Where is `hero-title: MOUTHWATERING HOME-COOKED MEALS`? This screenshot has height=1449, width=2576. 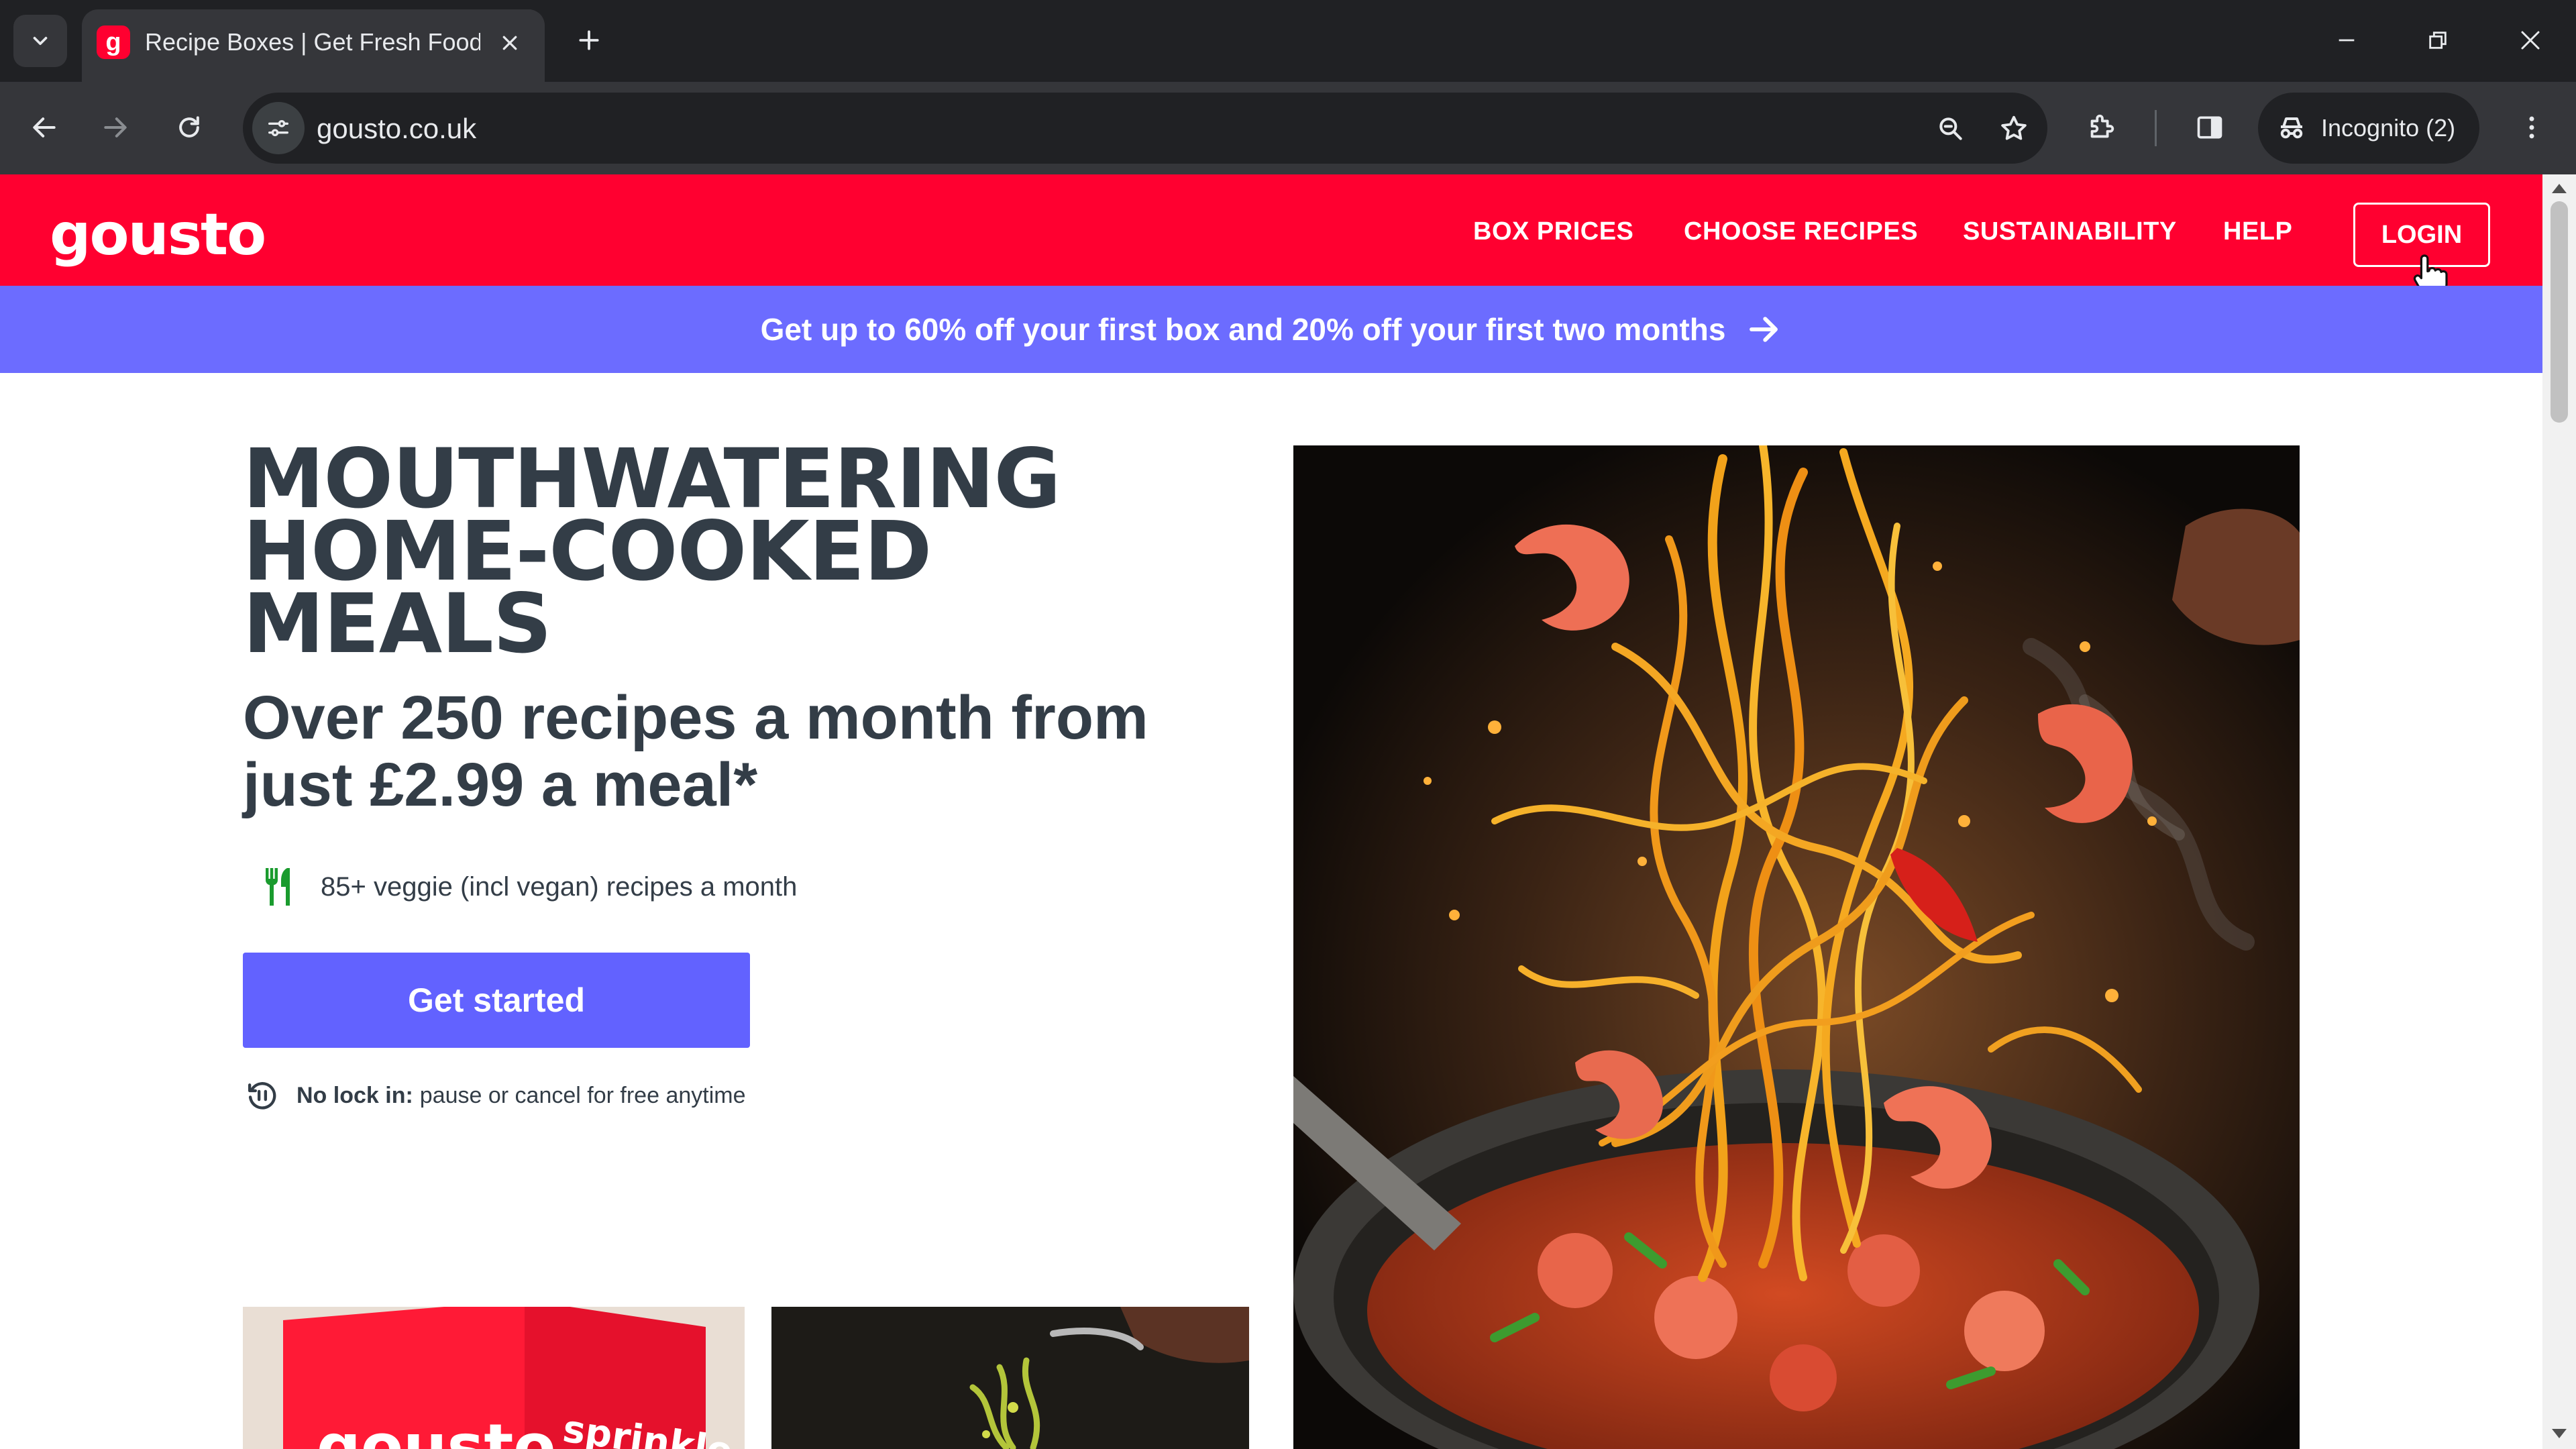 hero-title: MOUTHWATERING HOME-COOKED MEALS is located at coordinates (746, 551).